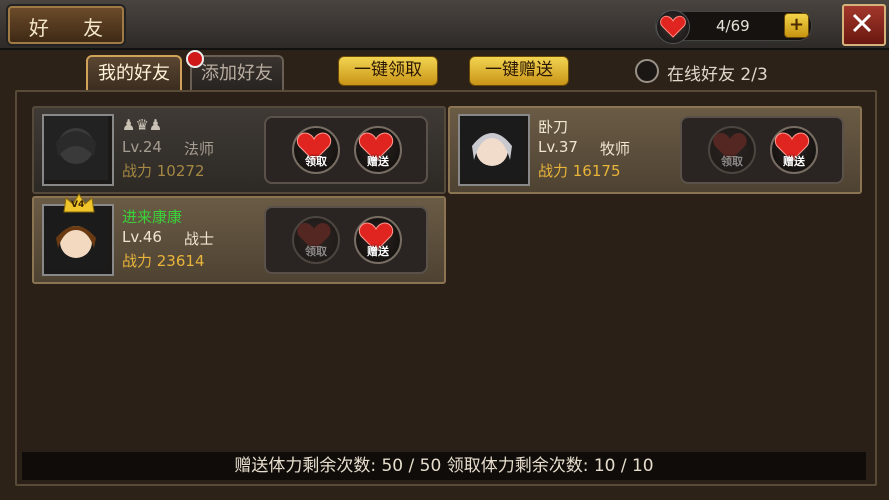 The image size is (889, 500). What do you see at coordinates (558, 147) in the screenshot?
I see `friend-level: Lv.37` at bounding box center [558, 147].